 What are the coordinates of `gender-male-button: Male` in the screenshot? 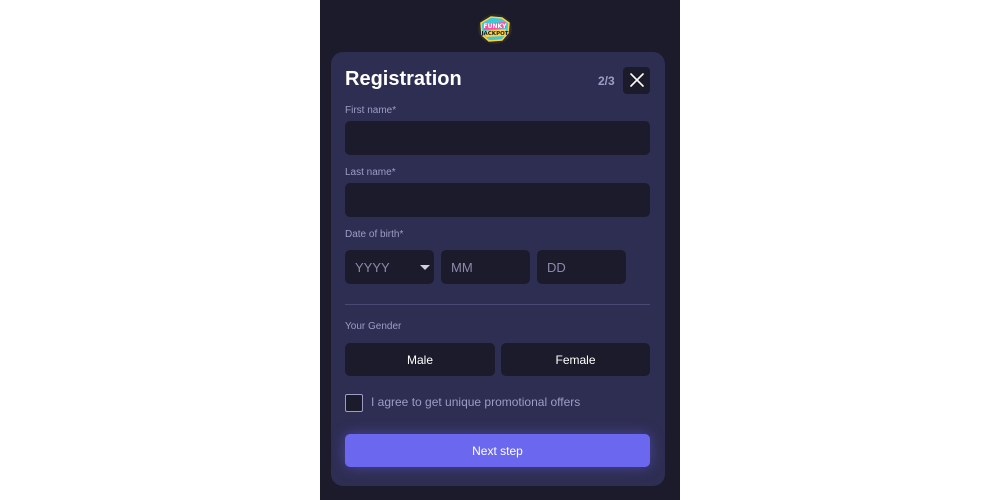 It's located at (420, 359).